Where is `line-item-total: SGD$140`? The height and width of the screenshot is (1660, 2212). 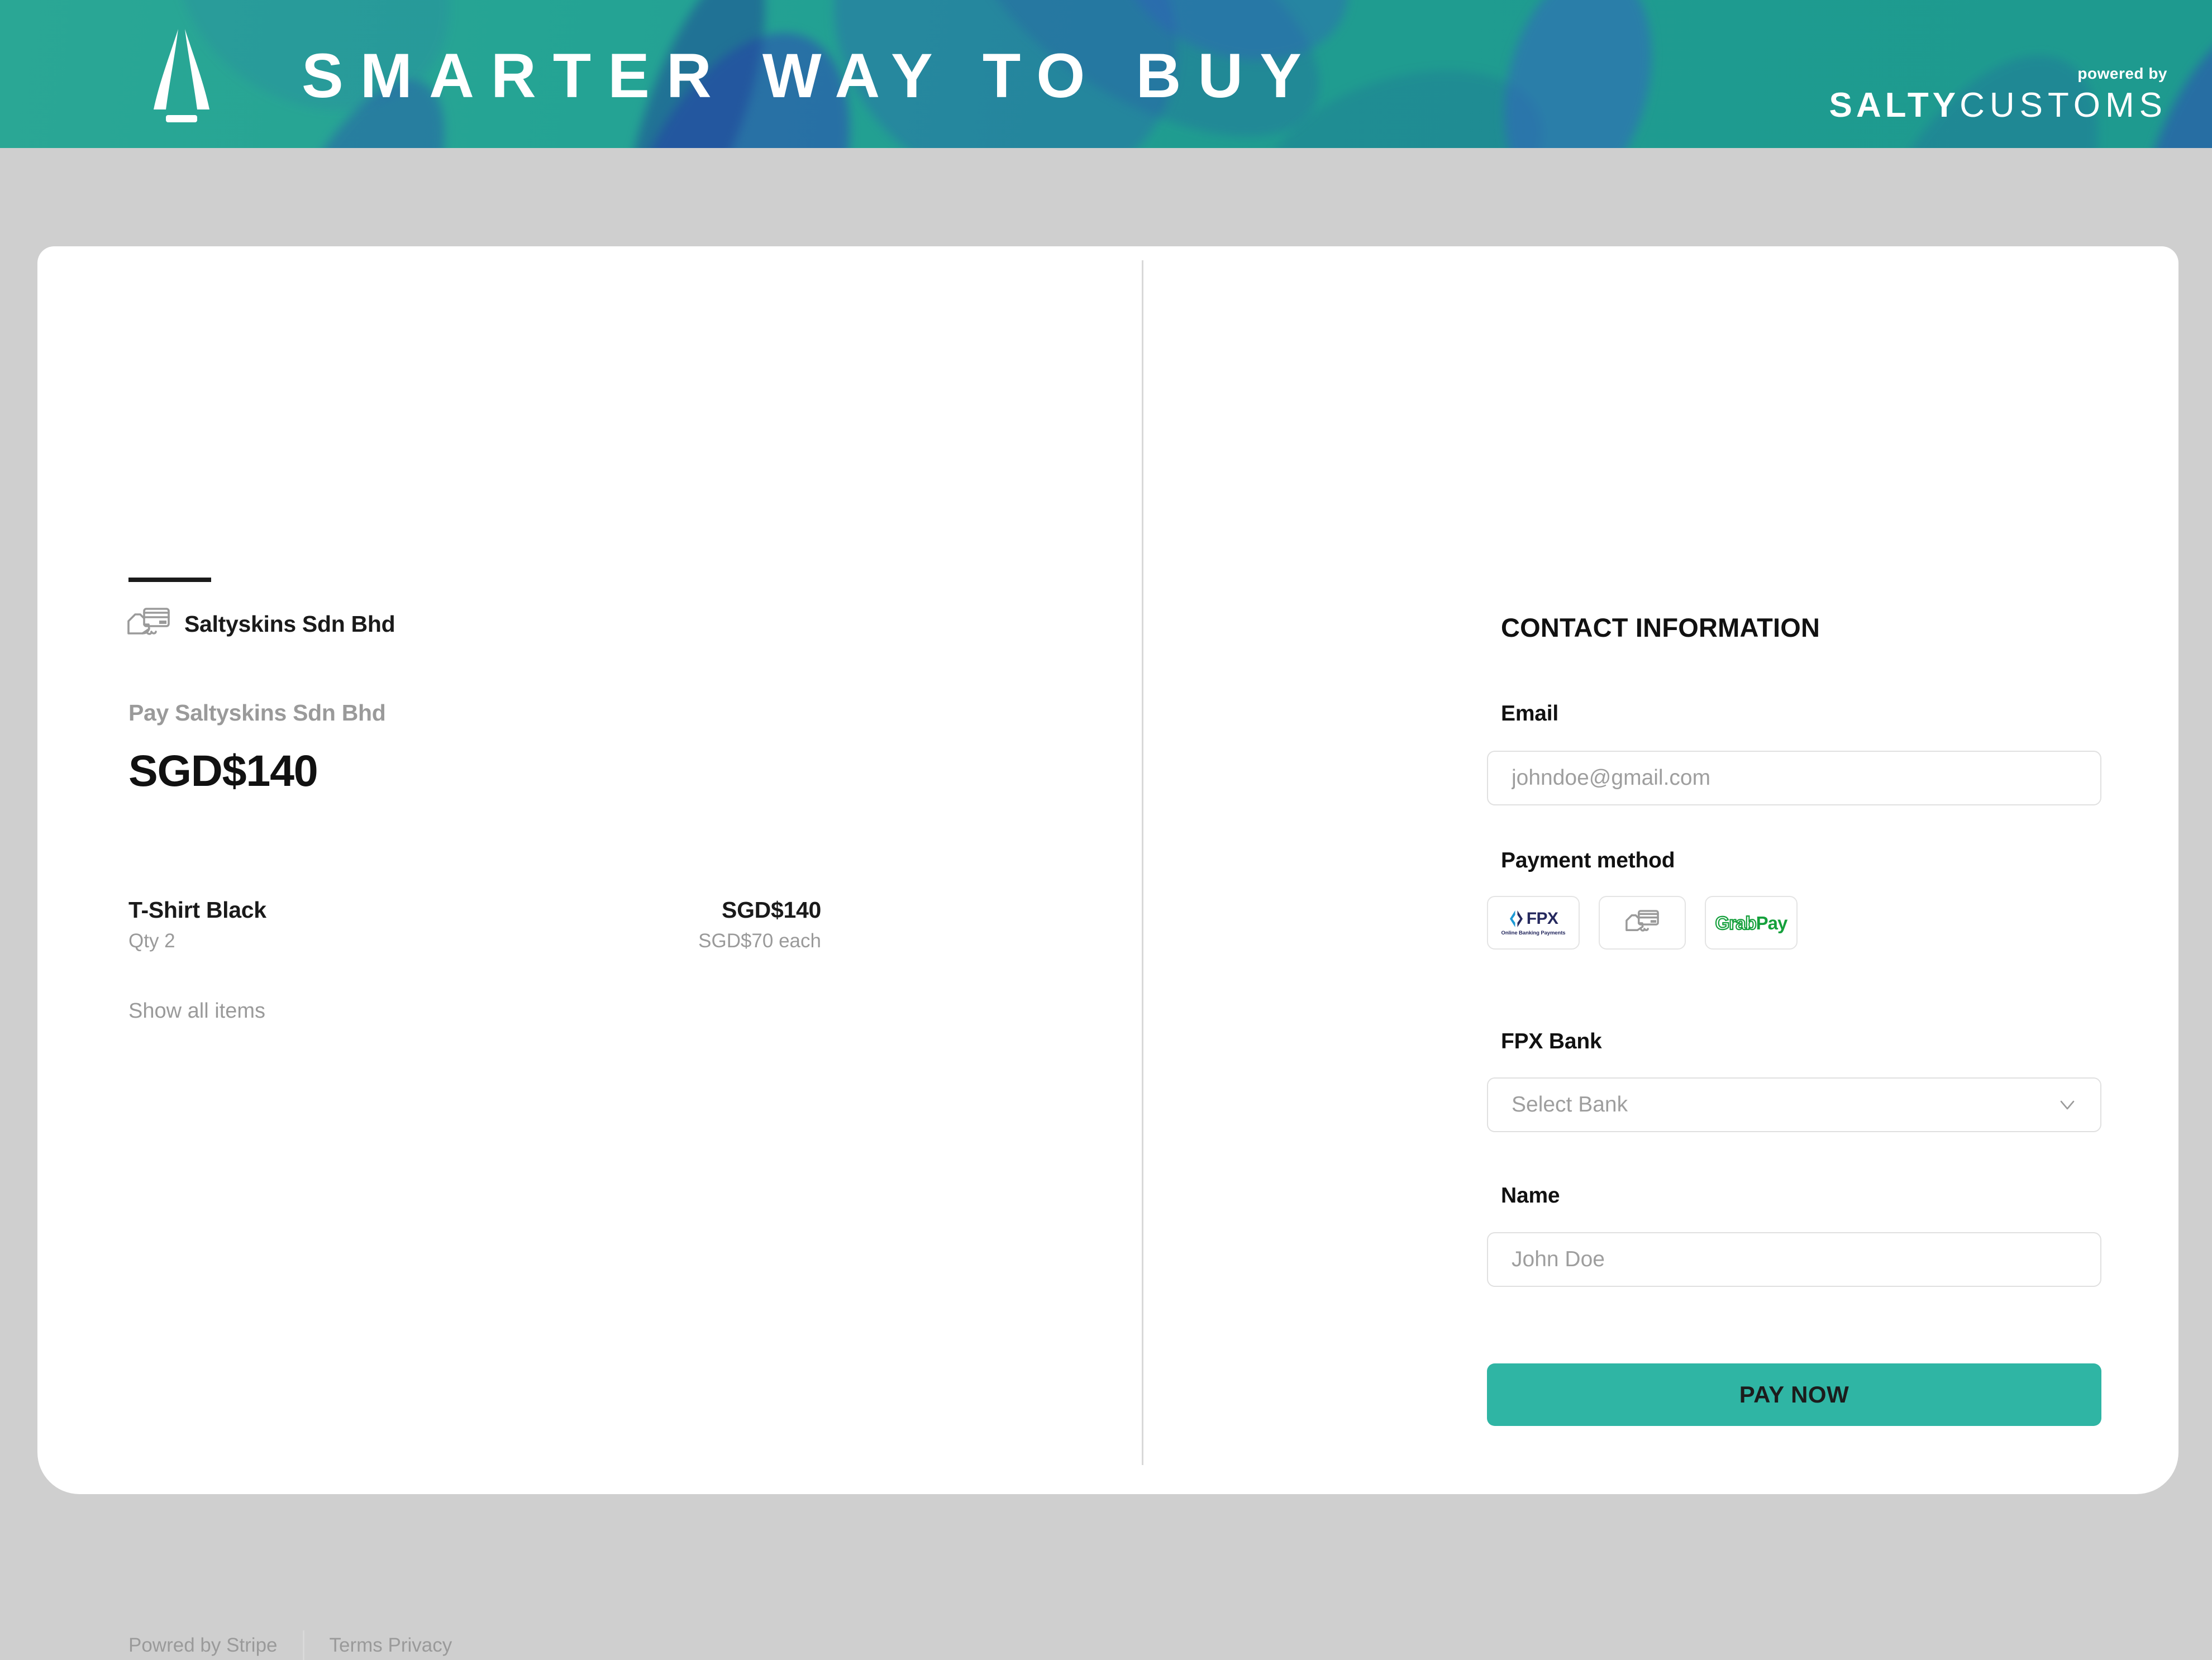
line-item-total: SGD$140 is located at coordinates (772, 910).